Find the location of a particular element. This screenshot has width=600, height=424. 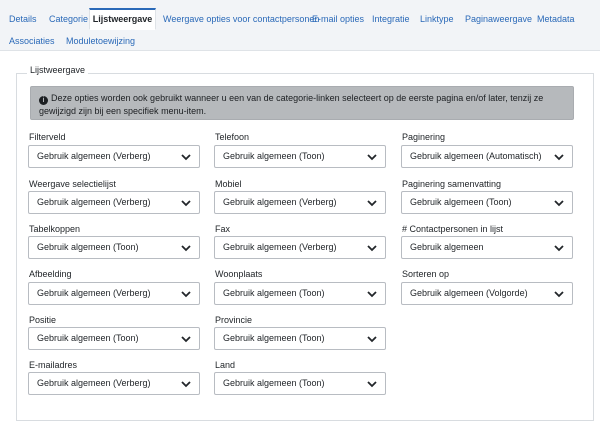

tab-linktype: Linktype is located at coordinates (437, 19).